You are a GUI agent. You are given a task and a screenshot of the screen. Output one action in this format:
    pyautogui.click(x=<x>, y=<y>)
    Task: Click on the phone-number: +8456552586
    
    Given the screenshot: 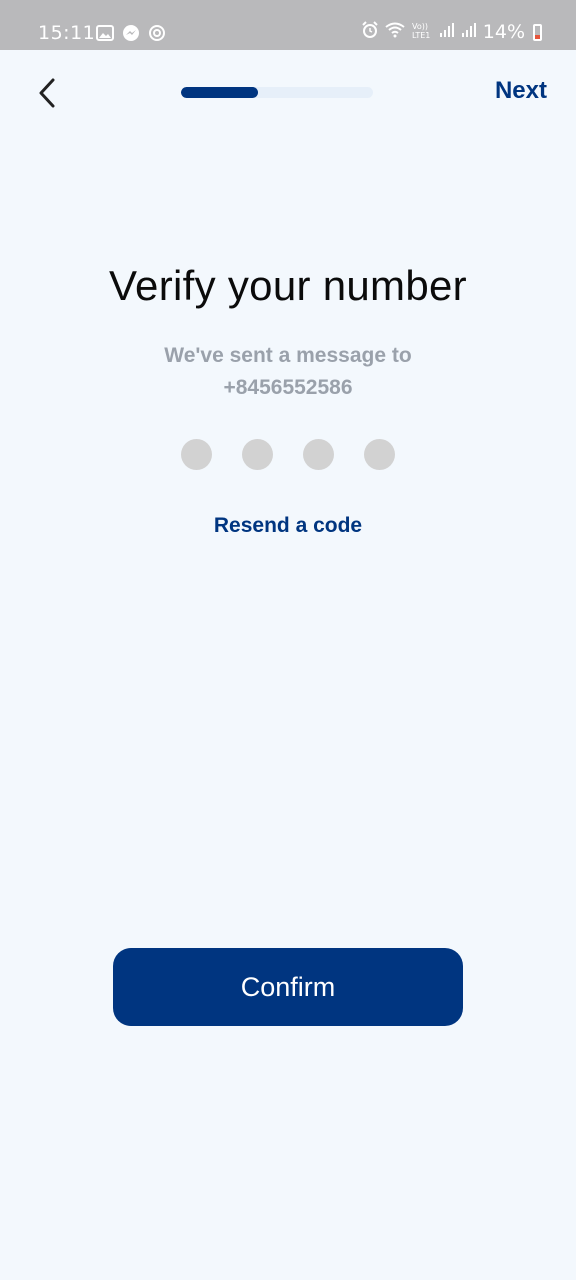 What is the action you would take?
    pyautogui.click(x=288, y=387)
    